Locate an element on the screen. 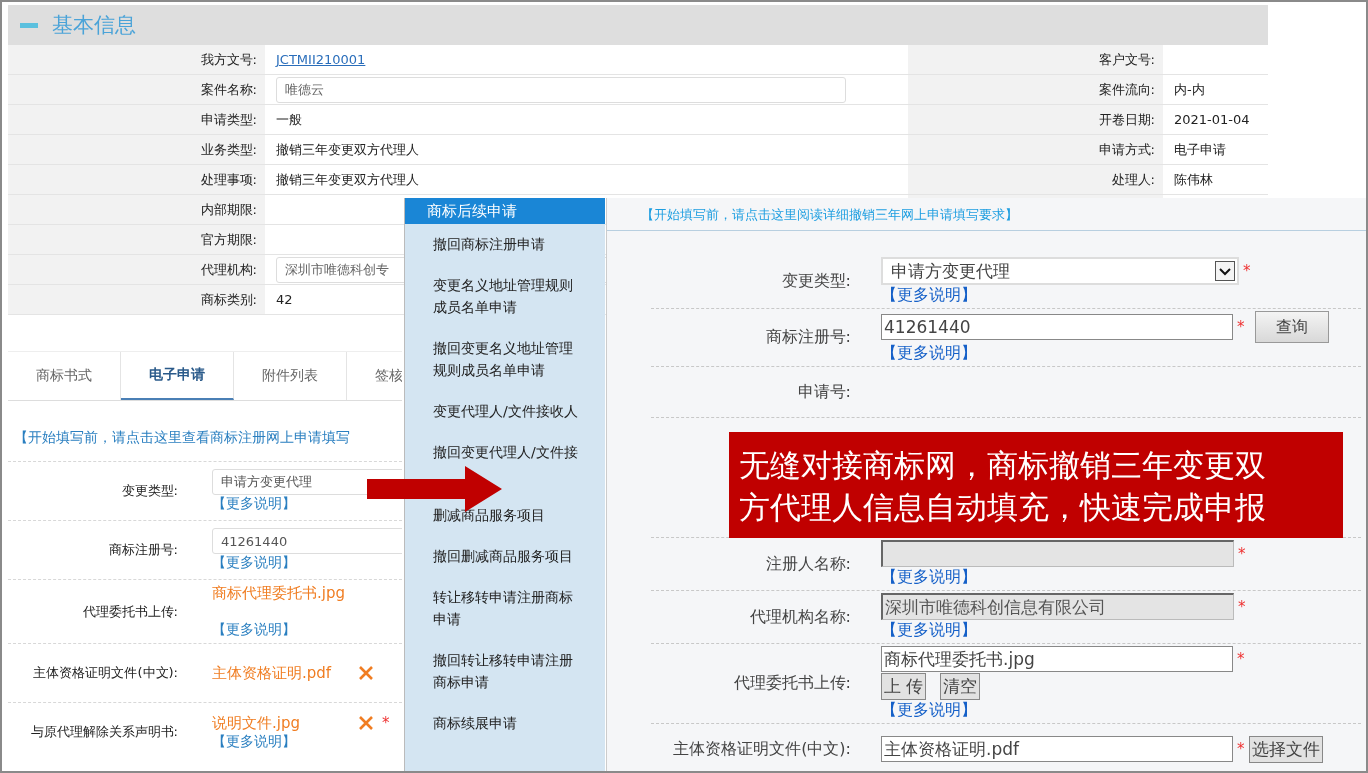 This screenshot has height=773, width=1368. input-field: 唯德云 is located at coordinates (561, 89).